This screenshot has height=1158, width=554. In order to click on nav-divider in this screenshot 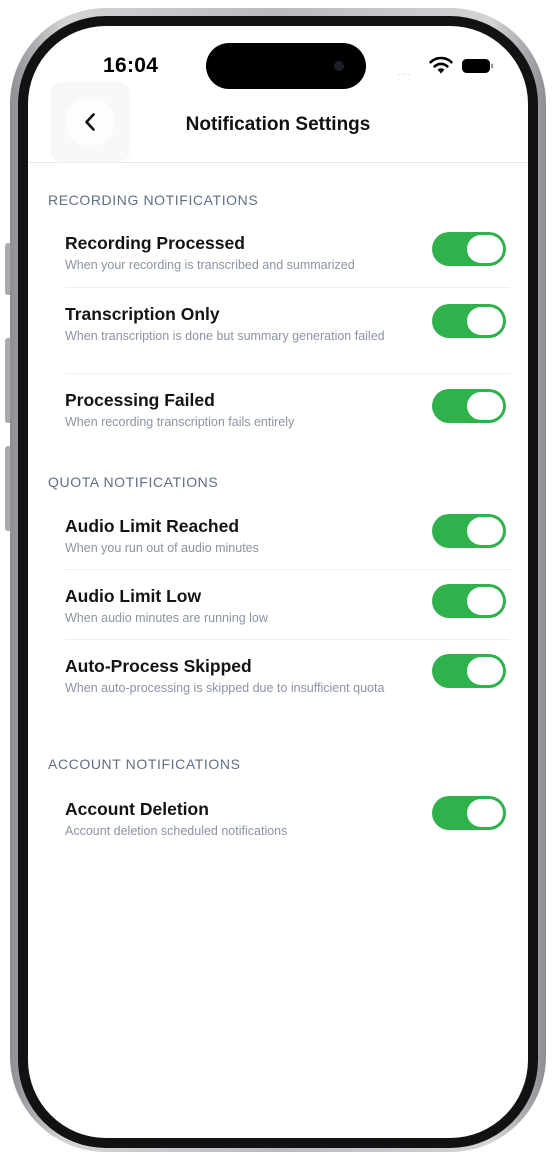, I will do `click(278, 162)`.